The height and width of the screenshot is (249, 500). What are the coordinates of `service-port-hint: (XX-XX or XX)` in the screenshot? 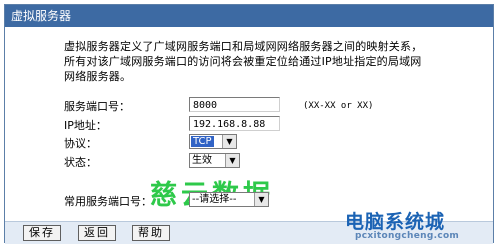 It's located at (338, 106).